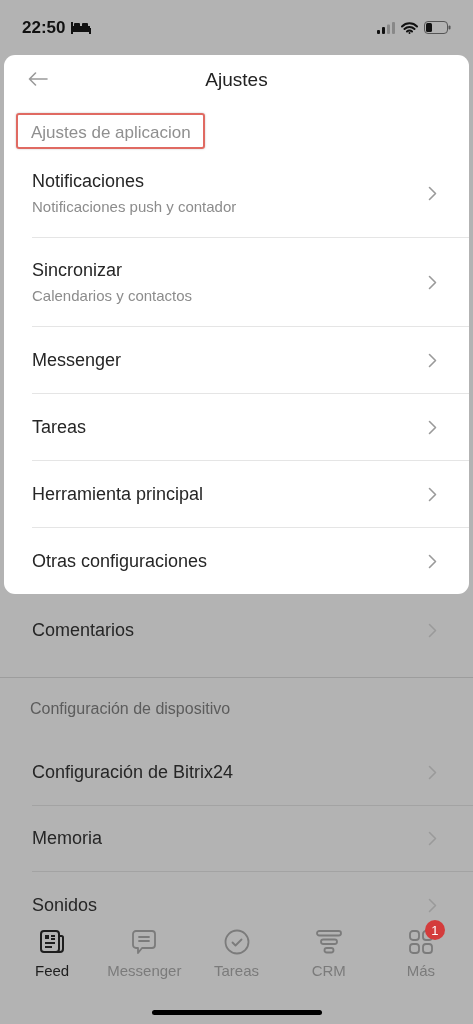 This screenshot has height=1024, width=473. I want to click on tab-item: 1 Más, so click(420, 948).